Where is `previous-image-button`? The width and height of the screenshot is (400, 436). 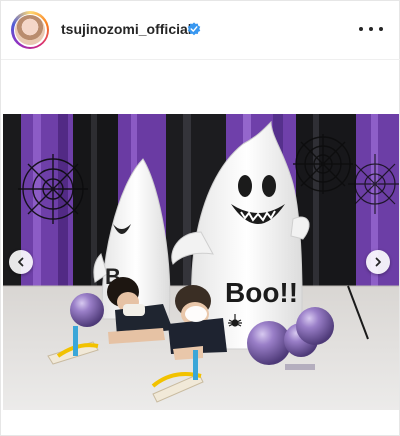
previous-image-button is located at coordinates (21, 262).